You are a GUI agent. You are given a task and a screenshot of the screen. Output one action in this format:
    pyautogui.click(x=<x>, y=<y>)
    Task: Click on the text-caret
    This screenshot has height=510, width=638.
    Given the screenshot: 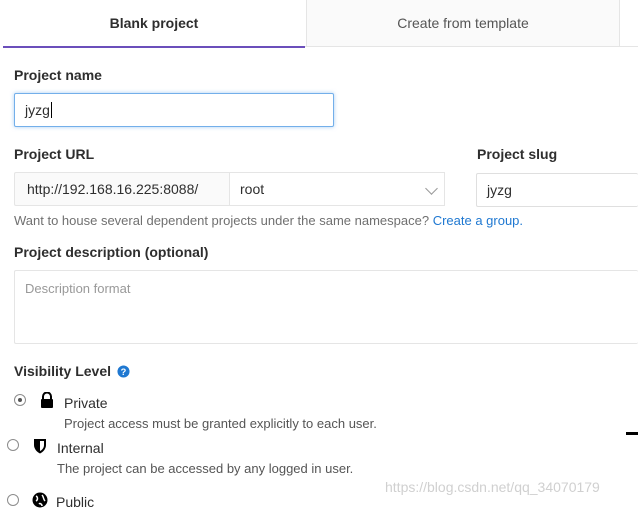 What is the action you would take?
    pyautogui.click(x=51, y=110)
    